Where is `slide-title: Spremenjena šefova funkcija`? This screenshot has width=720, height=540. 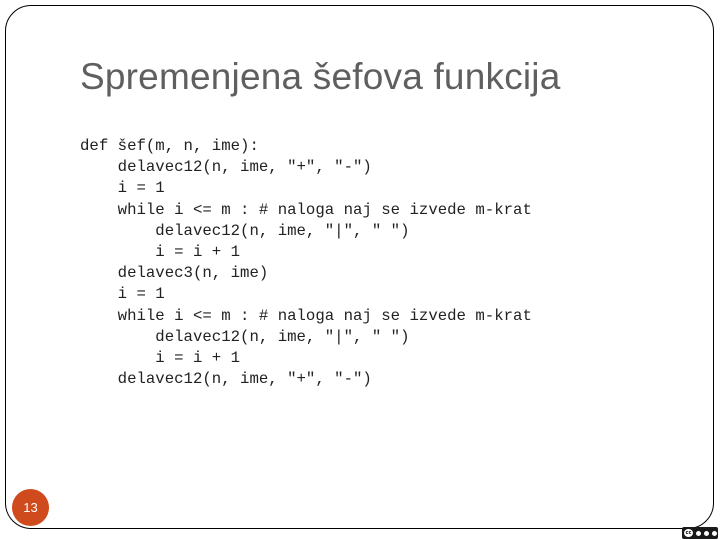
slide-title: Spremenjena šefova funkcija is located at coordinates (320, 76).